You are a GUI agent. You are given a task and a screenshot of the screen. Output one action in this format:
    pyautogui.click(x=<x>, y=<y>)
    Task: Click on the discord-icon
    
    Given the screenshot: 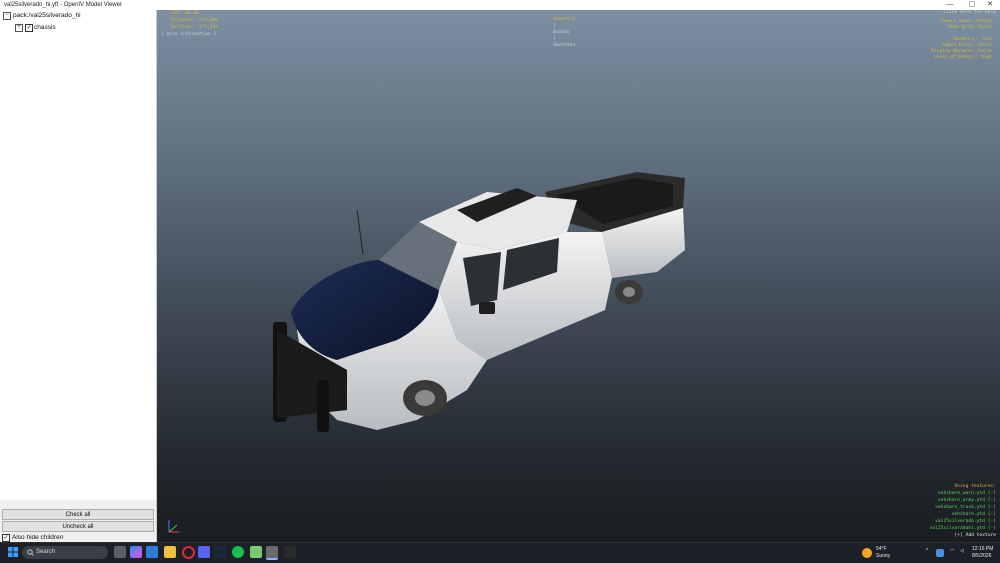 What is the action you would take?
    pyautogui.click(x=204, y=552)
    